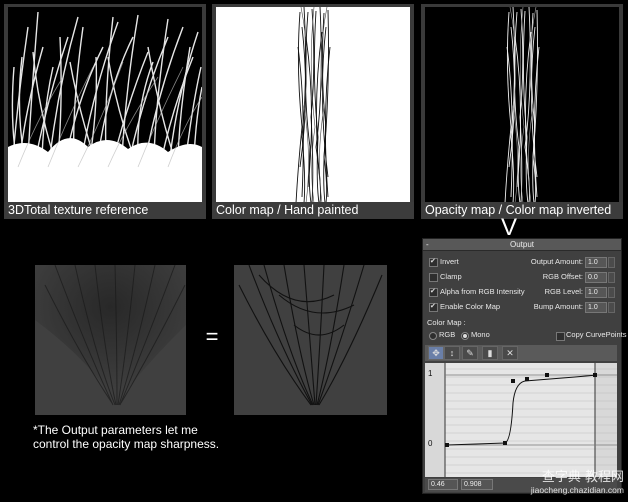 The height and width of the screenshot is (502, 628). Describe the element at coordinates (582, 477) in the screenshot. I see `watermark-line-1: 查字典 教程网` at that location.